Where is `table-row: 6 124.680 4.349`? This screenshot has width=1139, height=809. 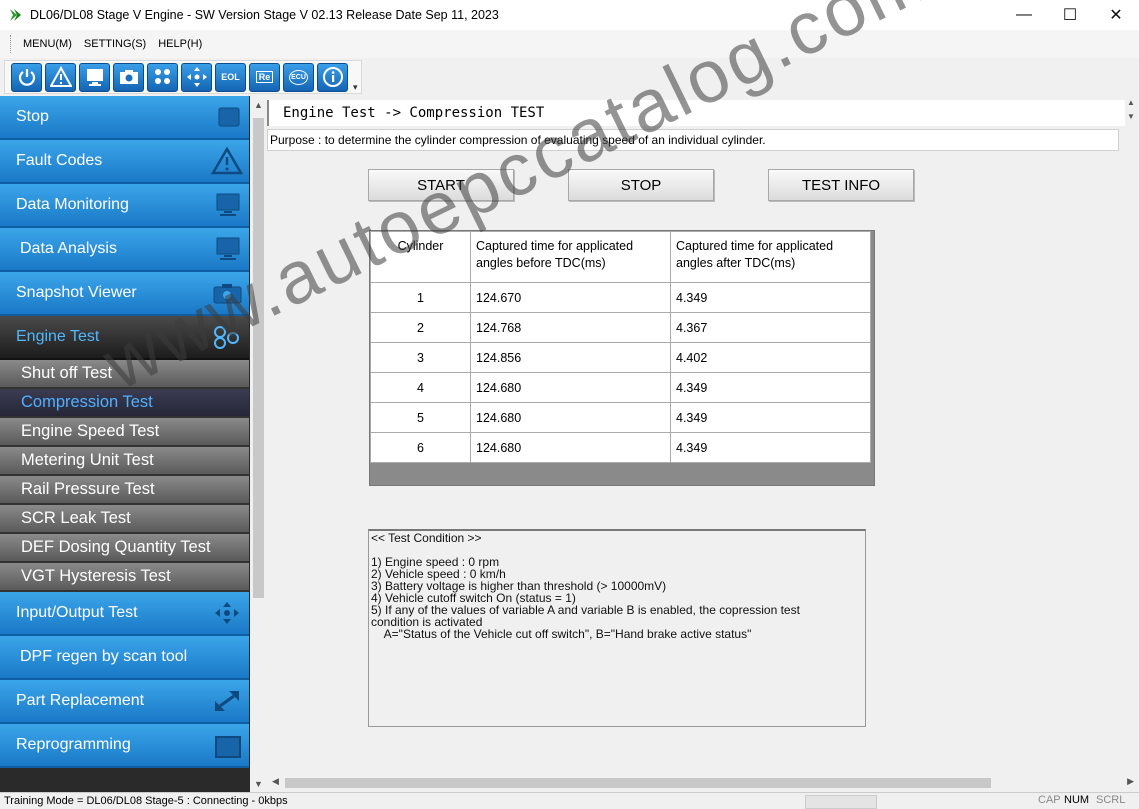 table-row: 6 124.680 4.349 is located at coordinates (620, 447).